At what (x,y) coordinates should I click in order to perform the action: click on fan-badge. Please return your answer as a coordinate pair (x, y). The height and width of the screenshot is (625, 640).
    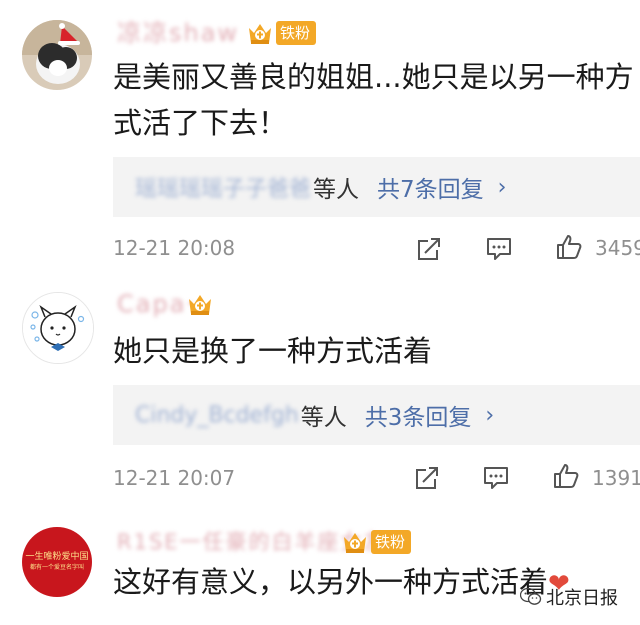
    Looking at the image, I should click on (200, 304).